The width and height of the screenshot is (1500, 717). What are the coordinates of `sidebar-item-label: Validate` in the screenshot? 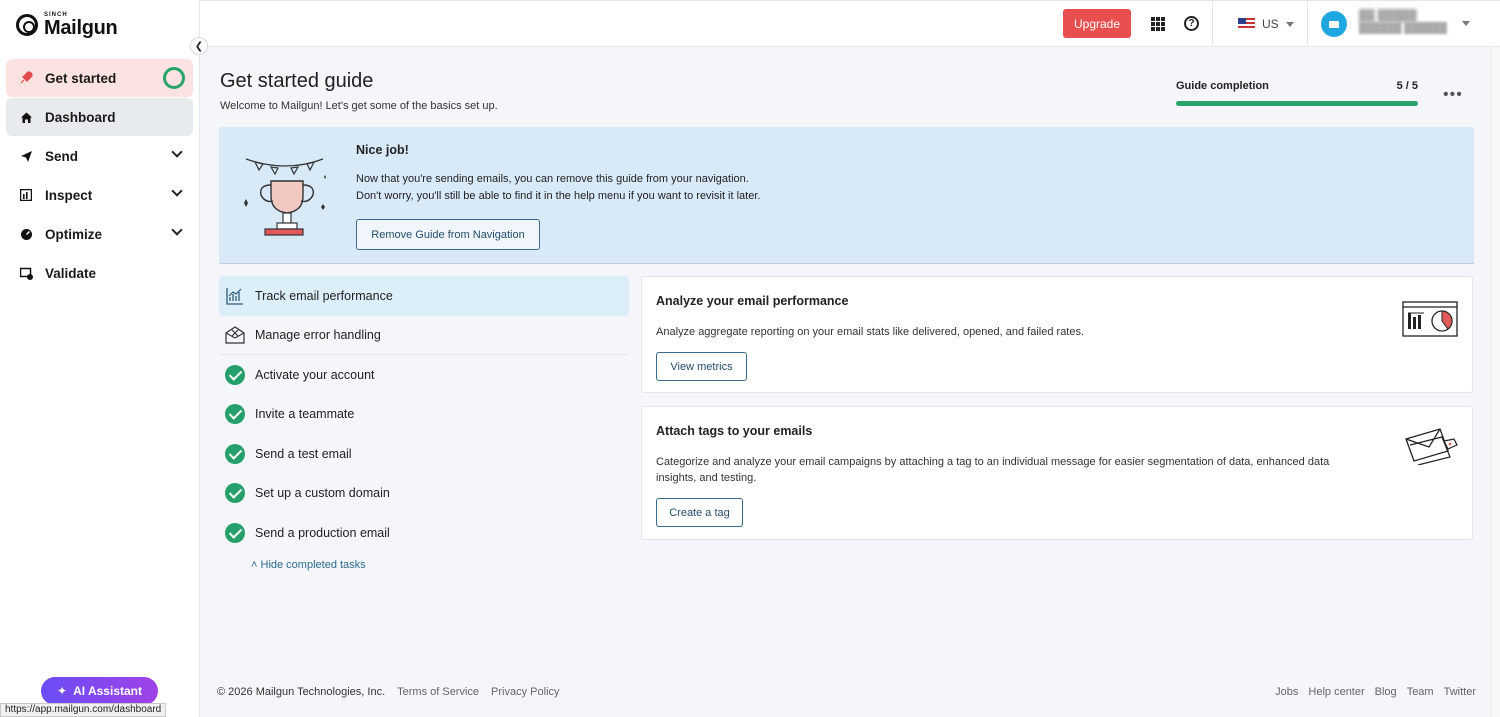 It's located at (71, 273).